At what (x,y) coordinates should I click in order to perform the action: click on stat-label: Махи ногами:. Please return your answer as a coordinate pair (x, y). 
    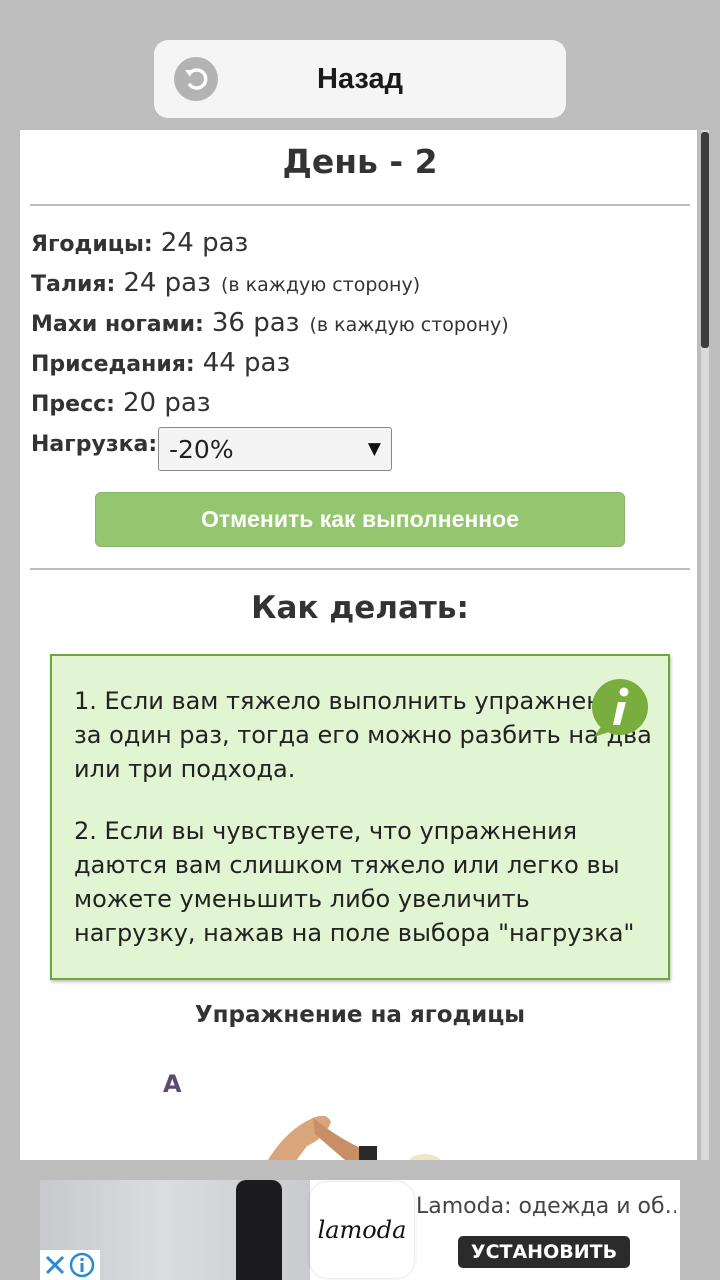
    Looking at the image, I should click on (117, 324).